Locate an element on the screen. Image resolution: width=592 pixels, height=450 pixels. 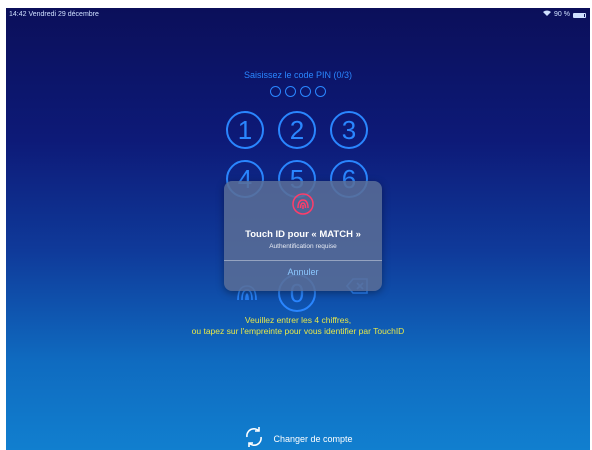
cancel-button: Annuler is located at coordinates (303, 272).